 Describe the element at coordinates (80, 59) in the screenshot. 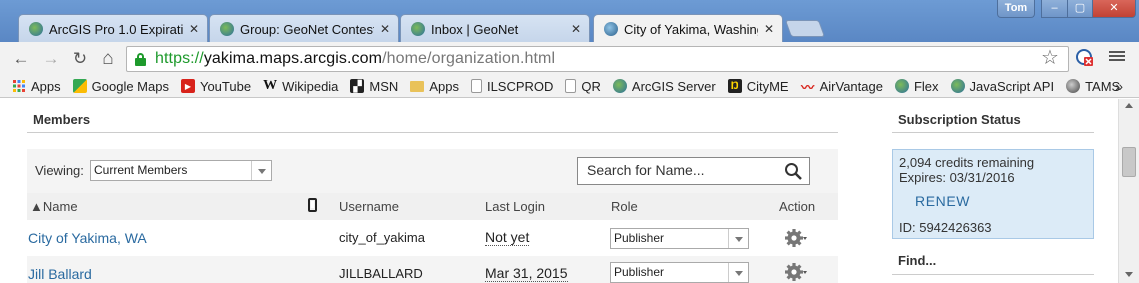

I see `reload-button: ↻` at that location.